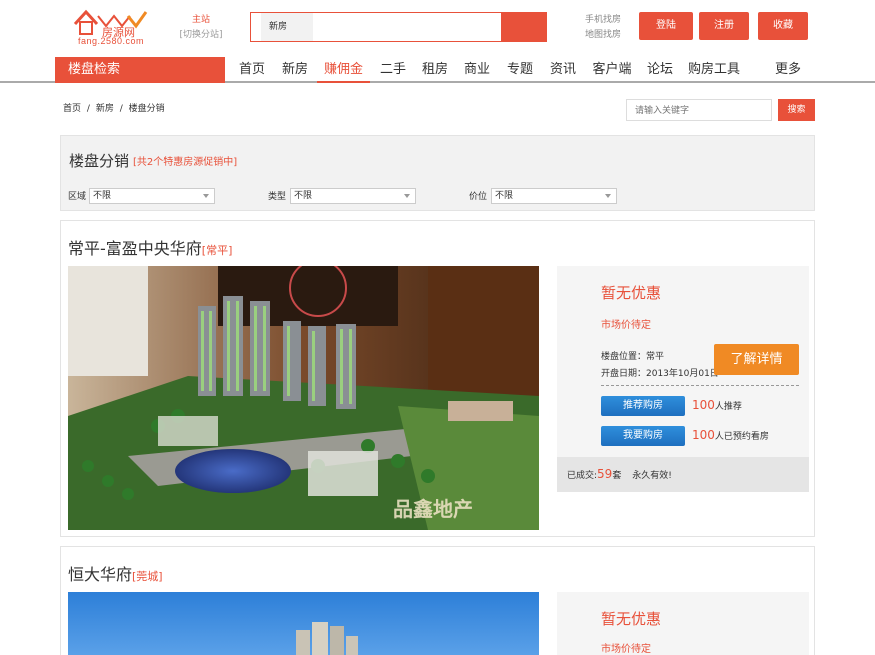  Describe the element at coordinates (605, 474) in the screenshot. I see `deal-number: 59` at that location.